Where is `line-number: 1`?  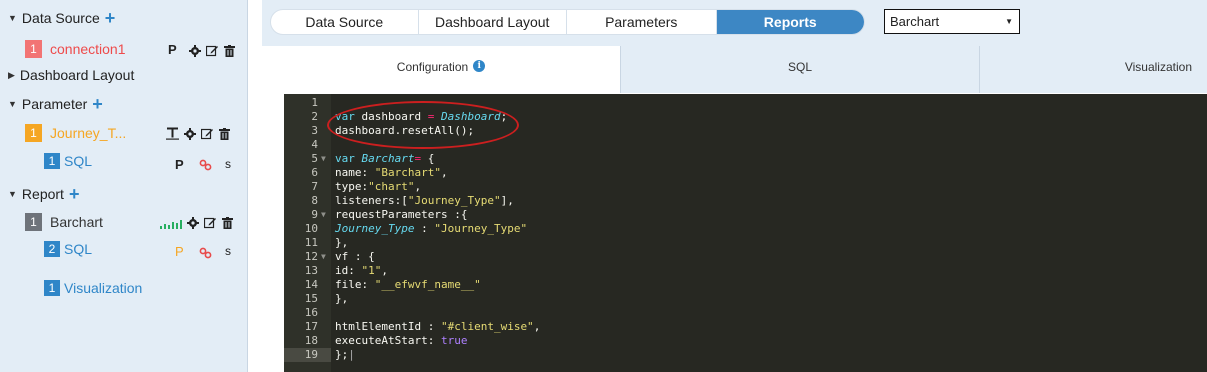
line-number: 1 is located at coordinates (314, 102).